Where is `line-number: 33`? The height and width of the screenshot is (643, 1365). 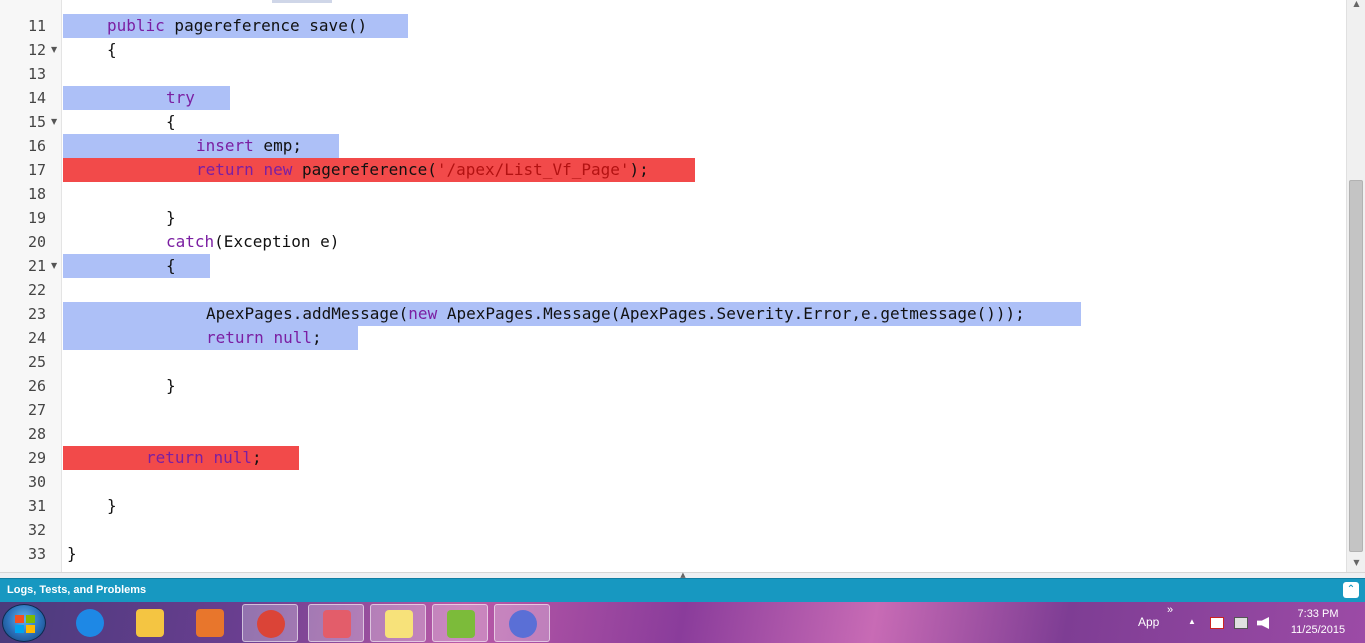
line-number: 33 is located at coordinates (36, 554).